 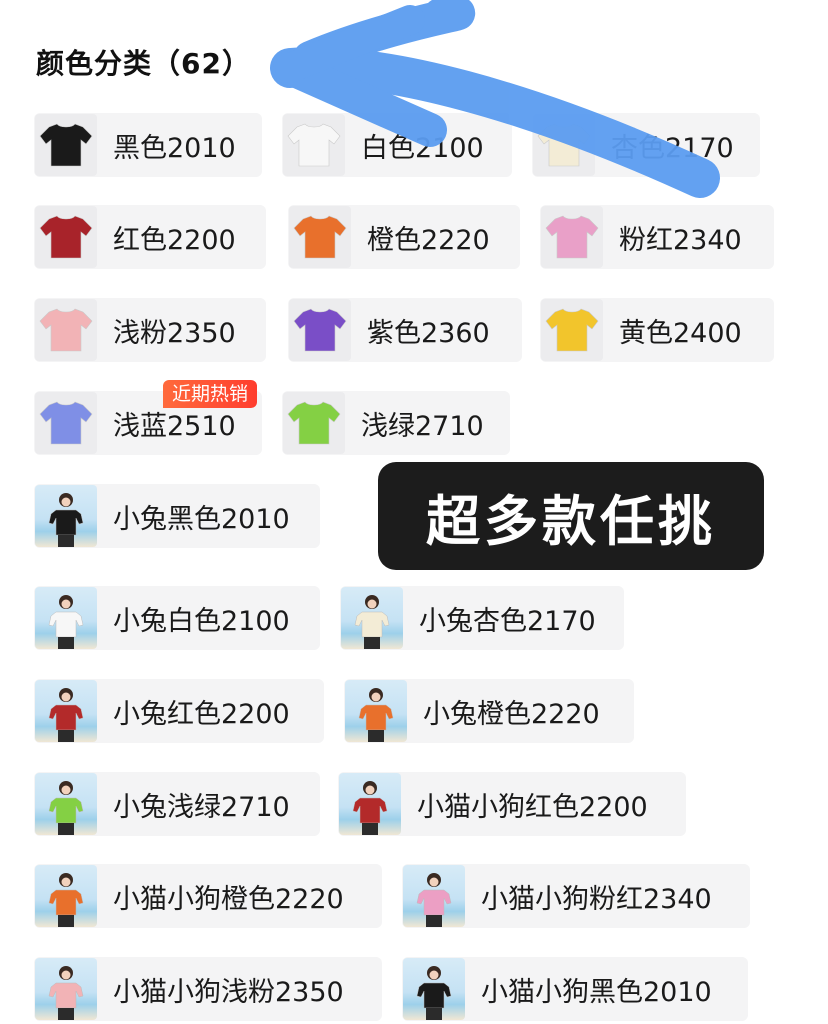 What do you see at coordinates (404, 237) in the screenshot?
I see `color-option-orange-2220: 橙色2220` at bounding box center [404, 237].